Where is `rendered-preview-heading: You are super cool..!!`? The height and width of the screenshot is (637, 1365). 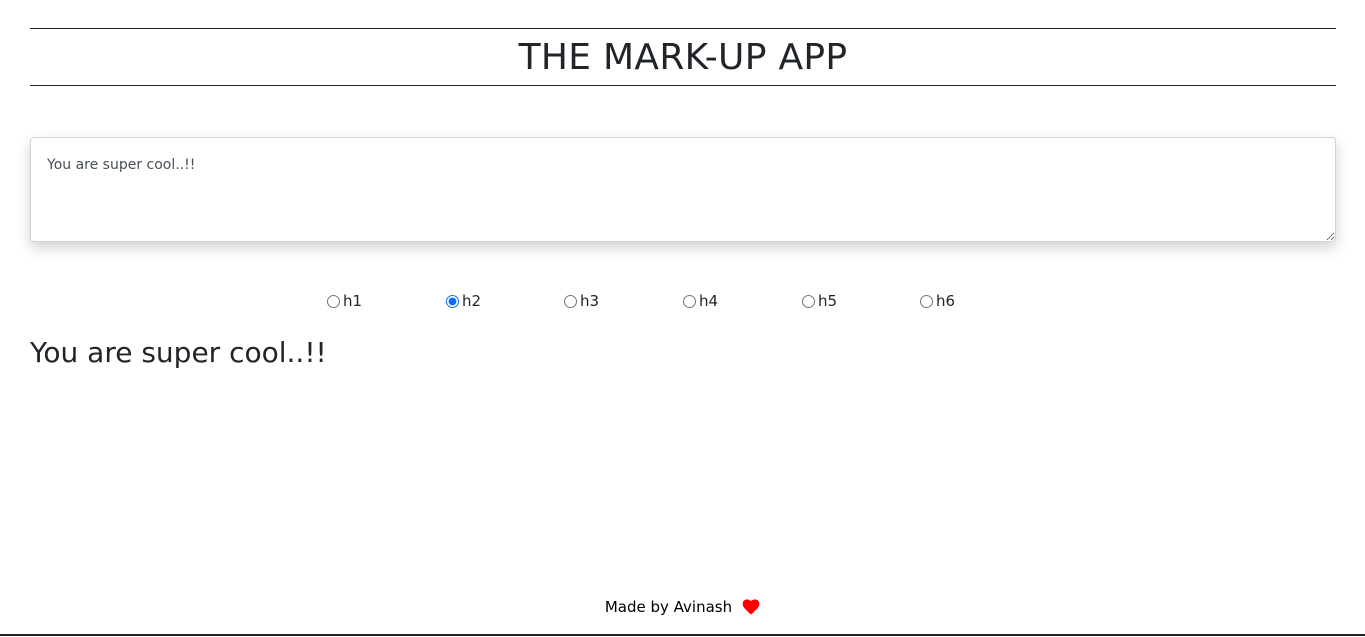
rendered-preview-heading: You are super cool..!! is located at coordinates (178, 352).